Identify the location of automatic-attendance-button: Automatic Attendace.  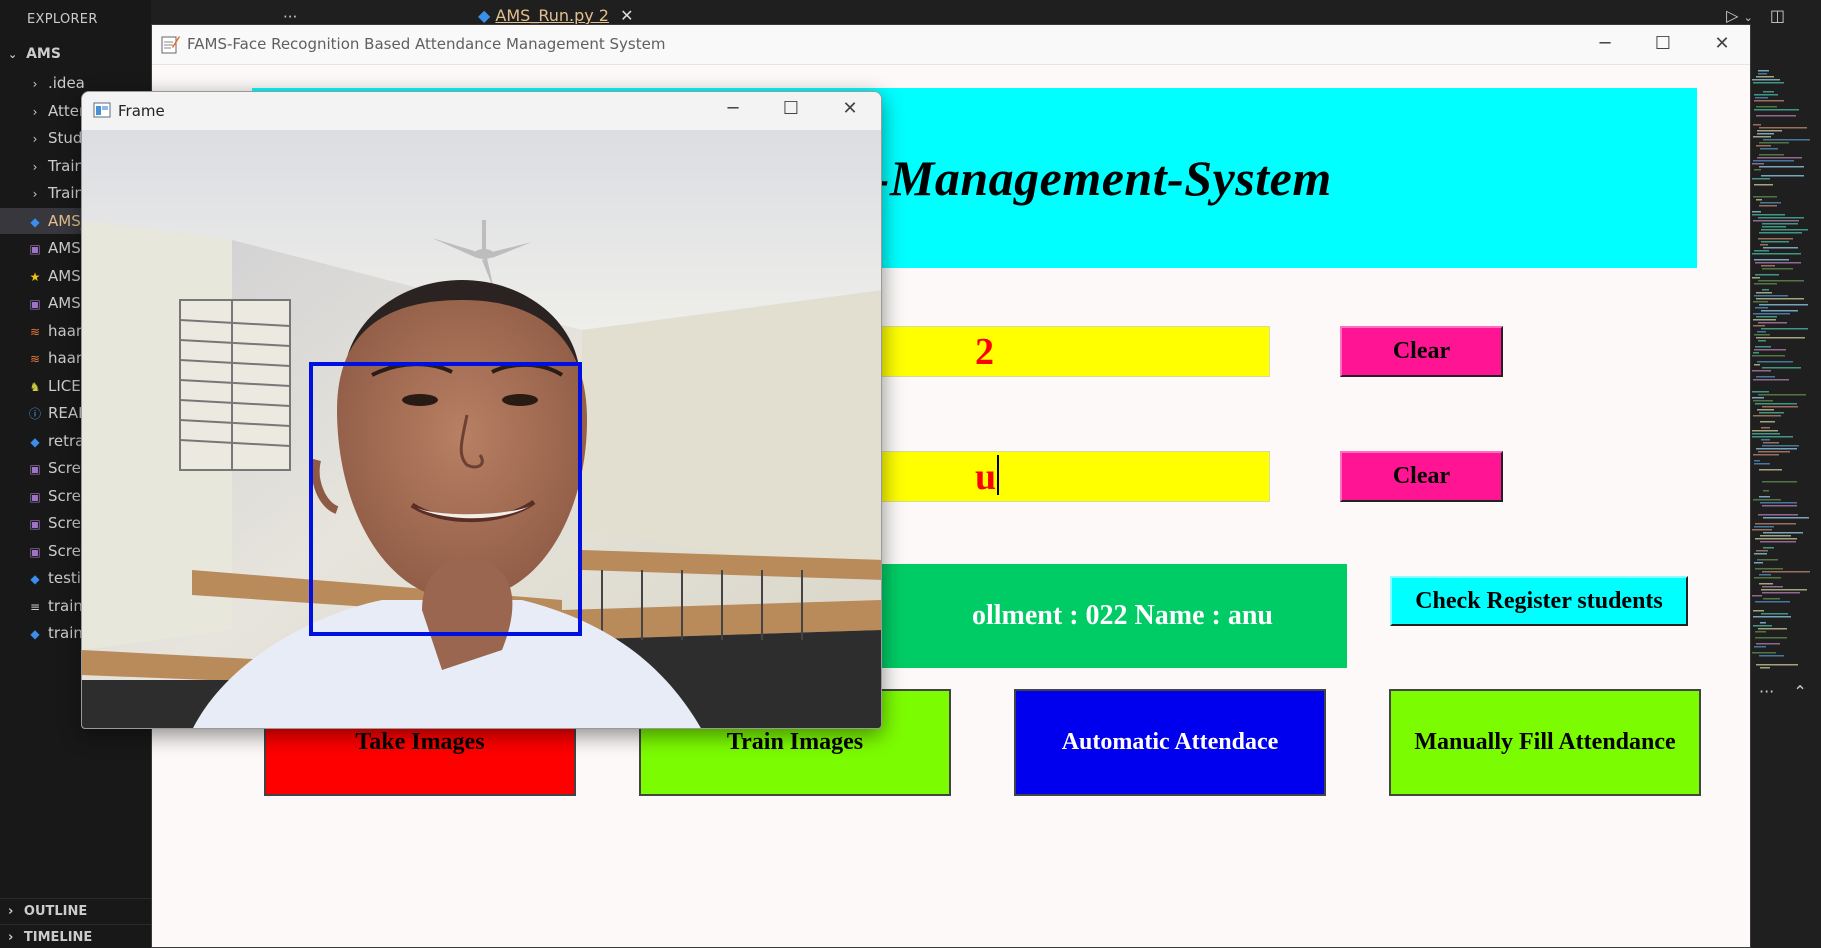
(1170, 742).